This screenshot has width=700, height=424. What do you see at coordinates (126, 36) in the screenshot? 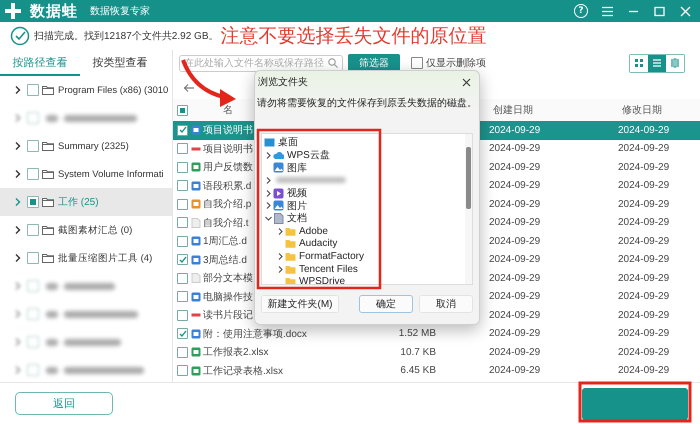
I see `scan-status: 扫描完成。找到12187个文件共2.92 GB。` at bounding box center [126, 36].